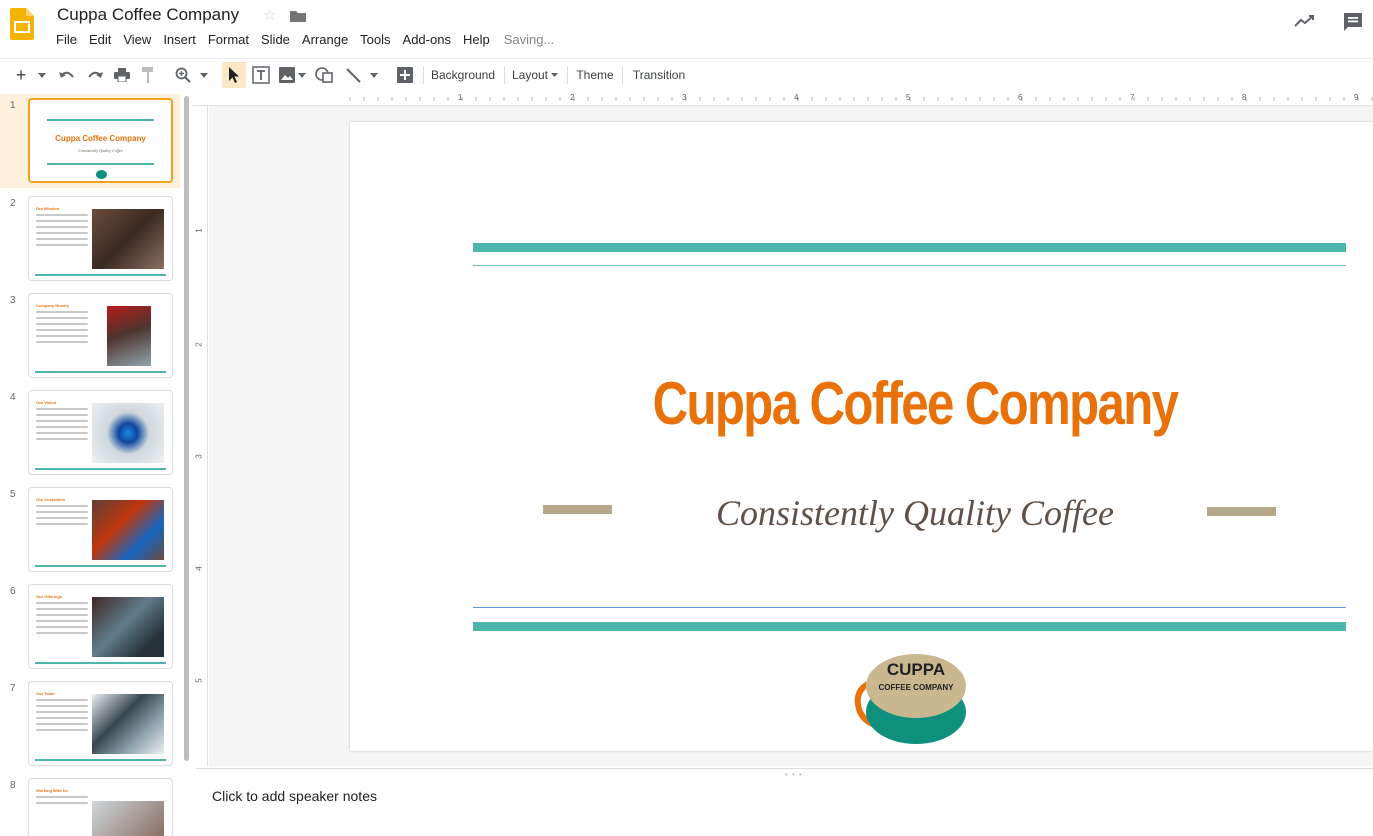 The height and width of the screenshot is (836, 1373). I want to click on slide-number: 7, so click(13, 688).